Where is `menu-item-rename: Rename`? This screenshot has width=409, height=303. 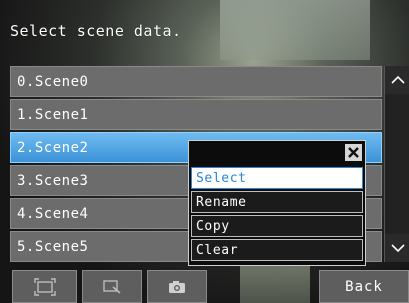 menu-item-rename: Rename is located at coordinates (277, 202).